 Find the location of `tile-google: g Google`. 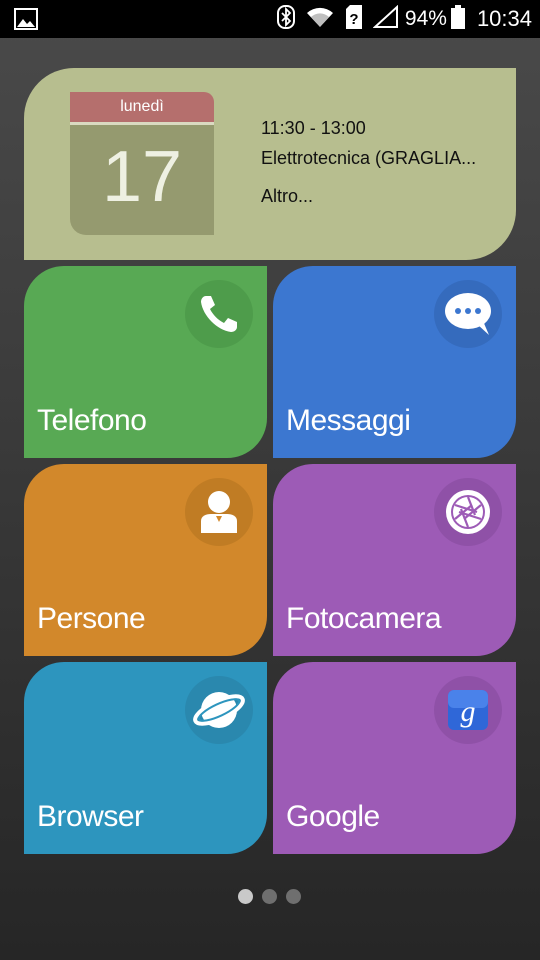

tile-google: g Google is located at coordinates (394, 758).